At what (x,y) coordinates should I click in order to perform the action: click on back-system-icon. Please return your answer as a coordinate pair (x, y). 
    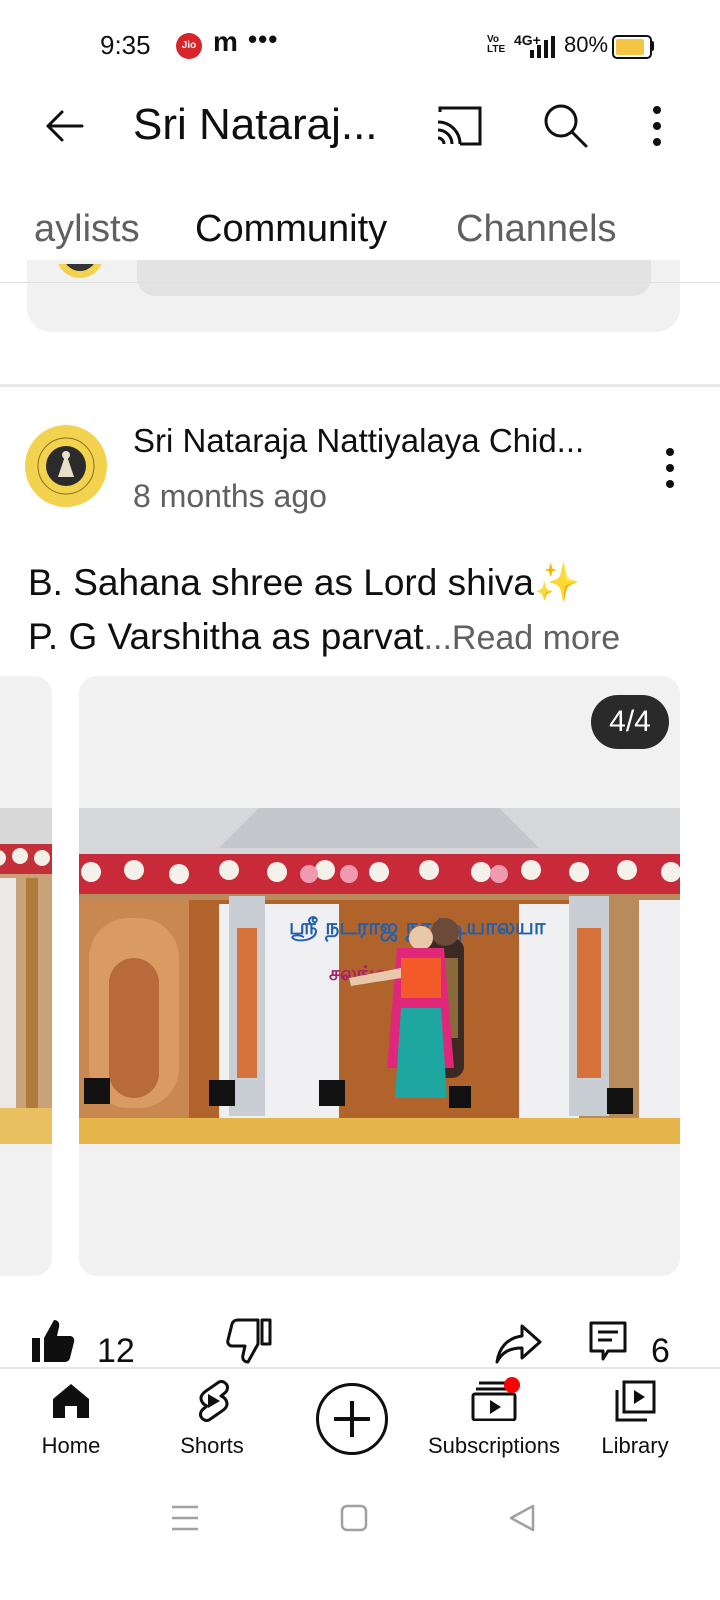
    Looking at the image, I should click on (522, 1518).